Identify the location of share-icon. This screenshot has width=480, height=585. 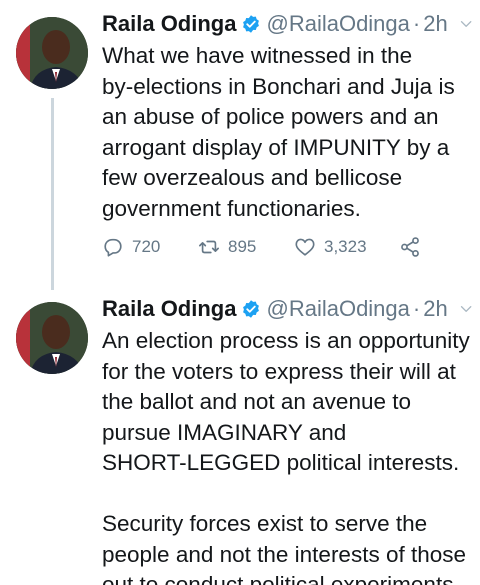
(410, 247).